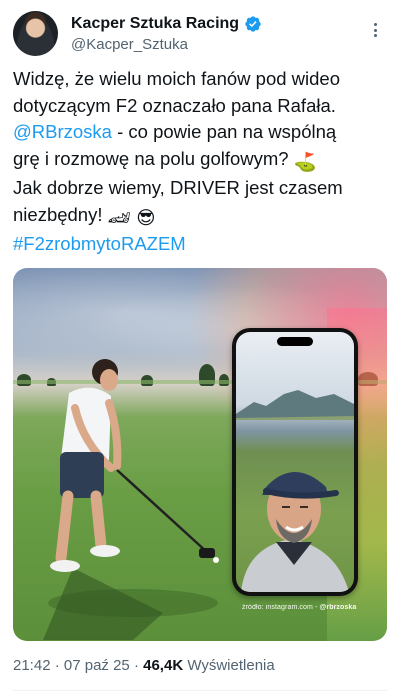 The image size is (400, 696). I want to click on tweet-line-5: Jak dobrze wiemy, DRIVER jest czasem, so click(178, 187).